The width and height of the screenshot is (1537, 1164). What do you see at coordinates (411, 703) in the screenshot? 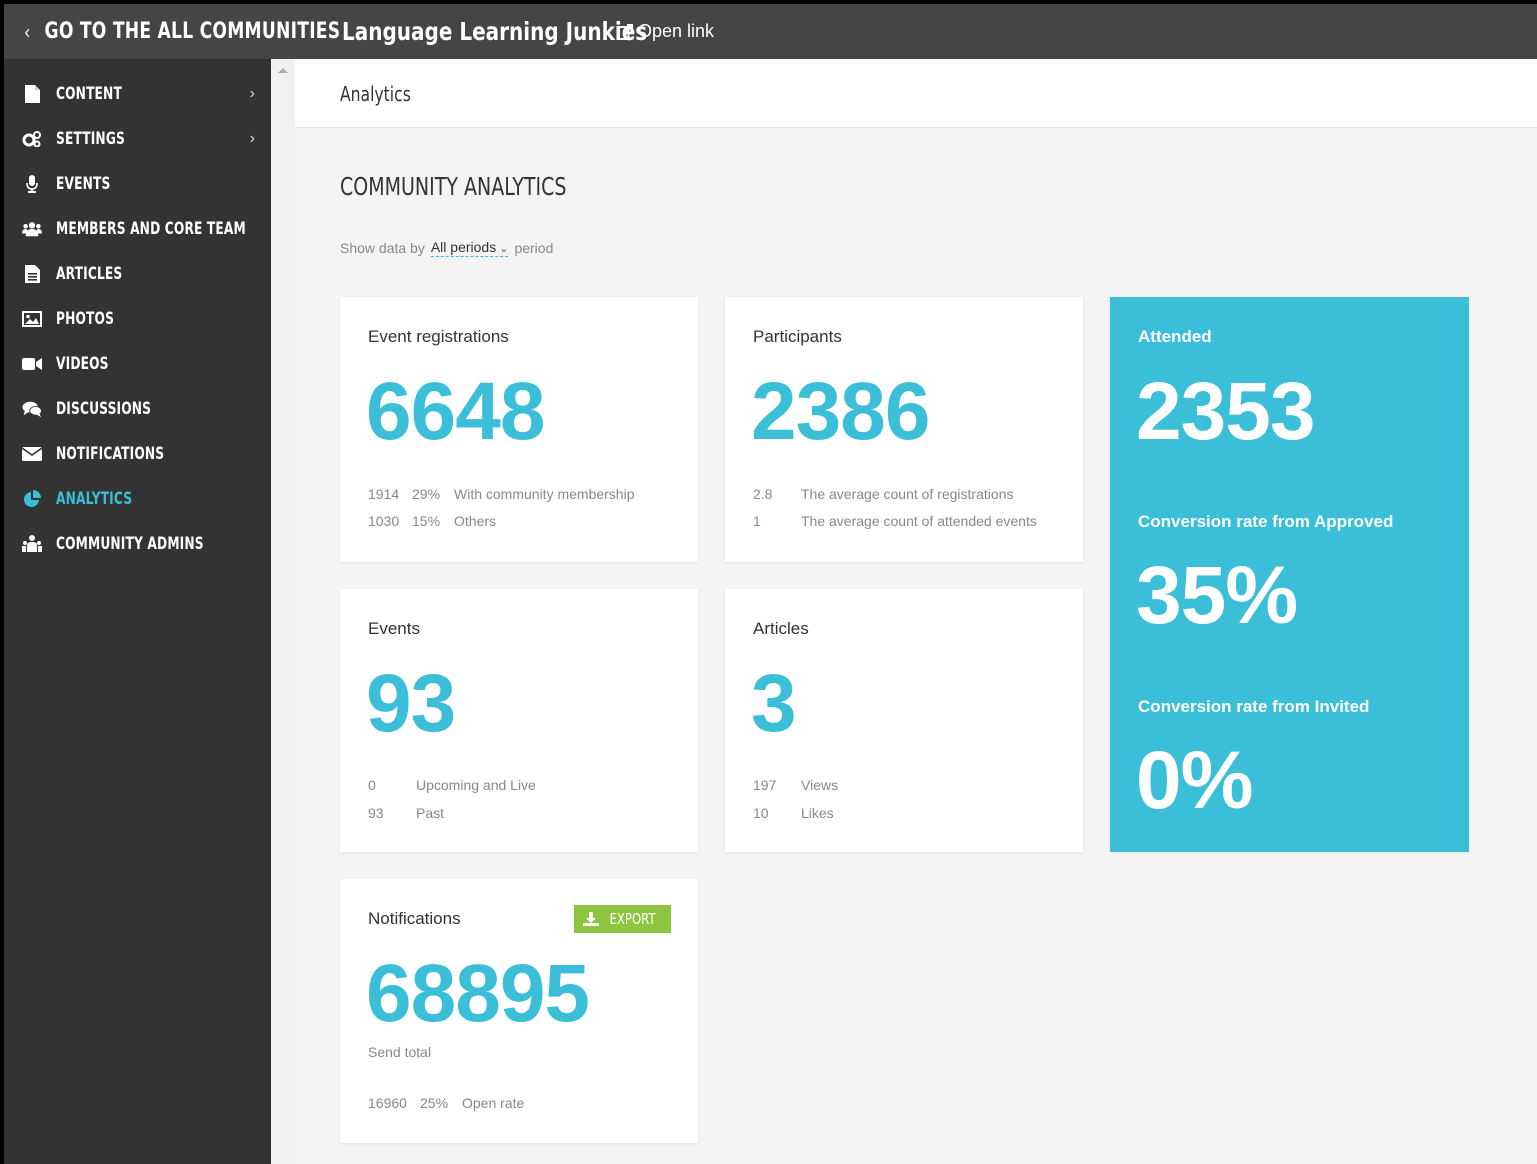
I see `card-value: 93` at bounding box center [411, 703].